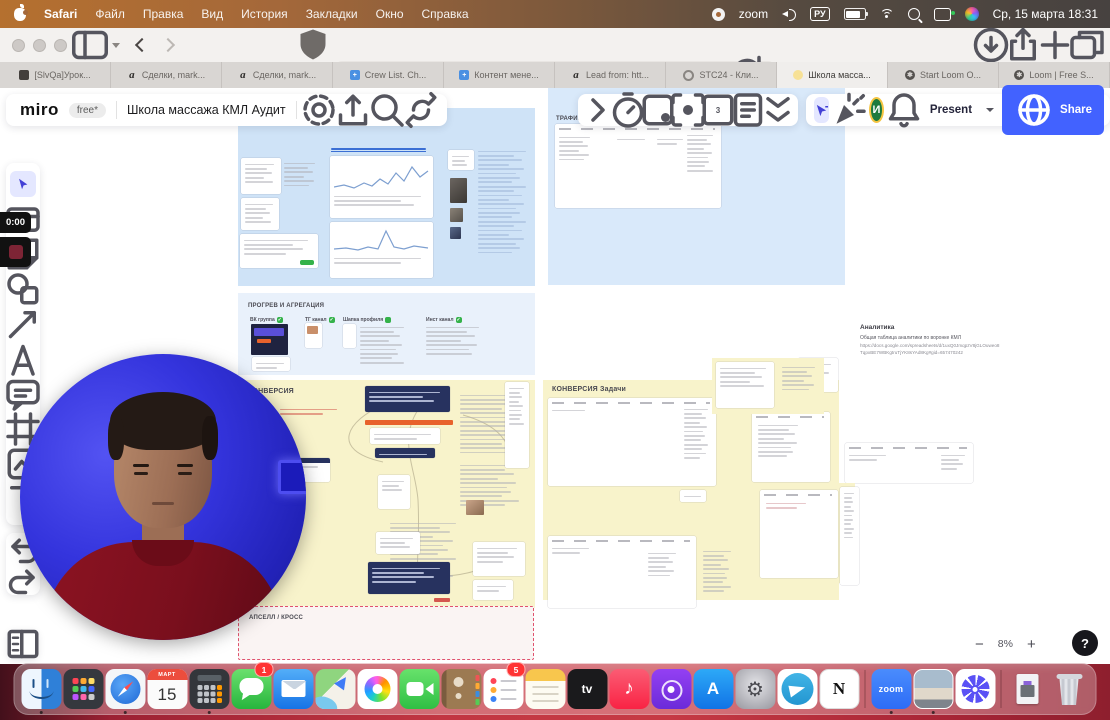 Image resolution: width=1110 pixels, height=720 pixels. Describe the element at coordinates (904, 110) in the screenshot. I see `bell-icon` at that location.